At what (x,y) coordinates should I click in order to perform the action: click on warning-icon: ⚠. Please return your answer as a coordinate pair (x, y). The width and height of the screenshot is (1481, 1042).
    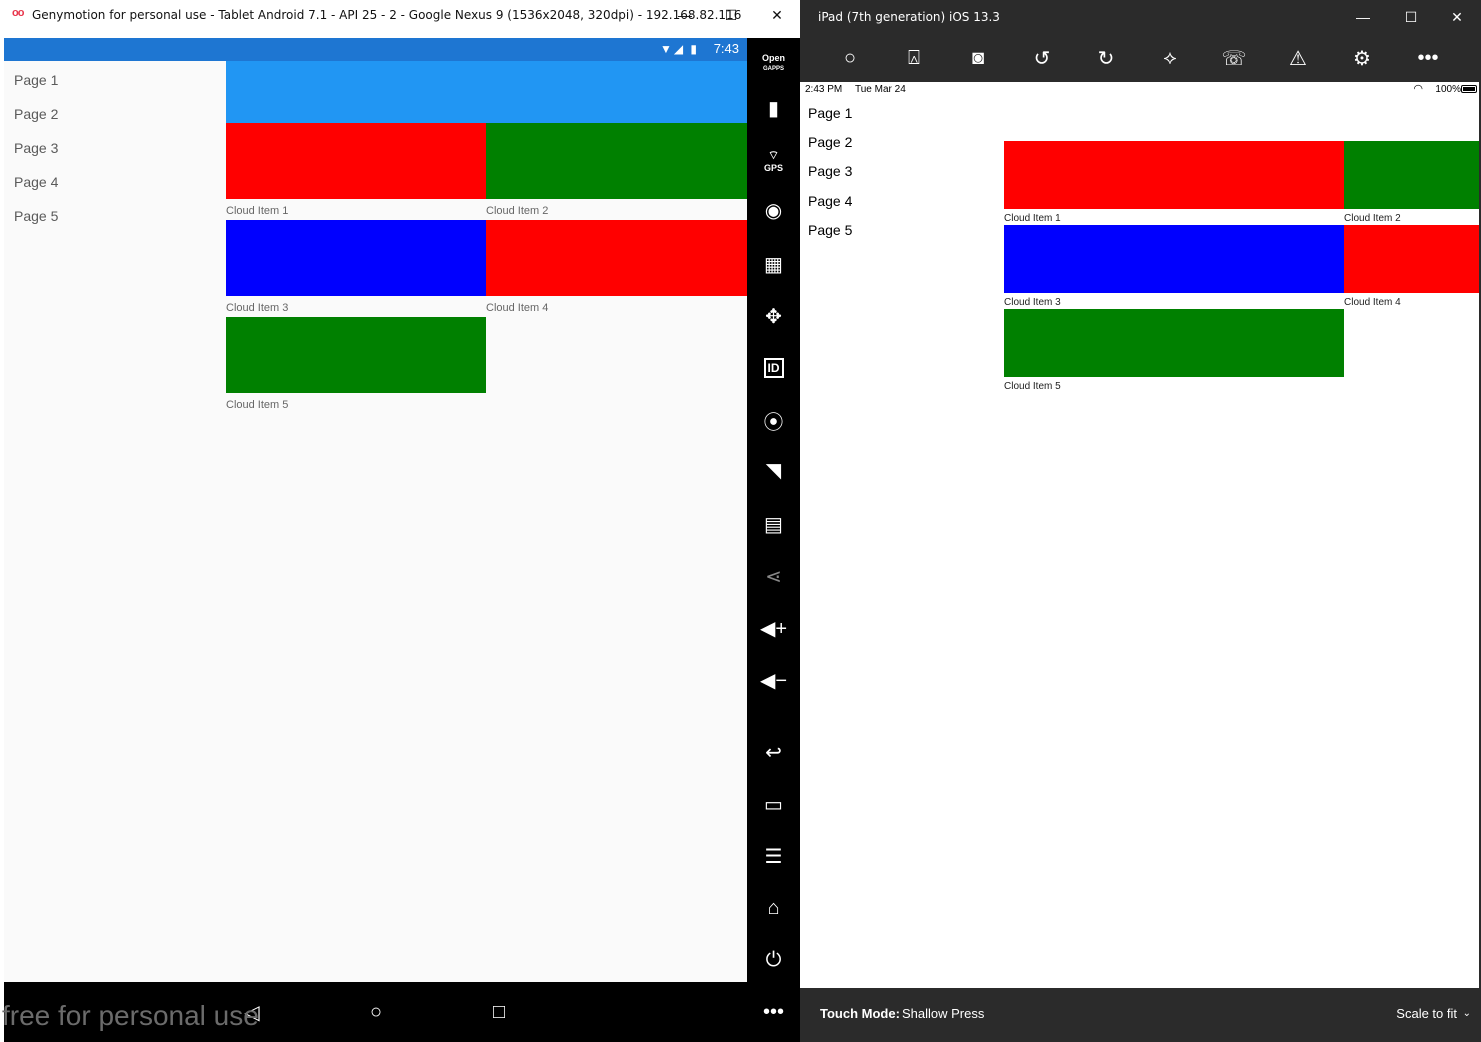
    Looking at the image, I should click on (1298, 58).